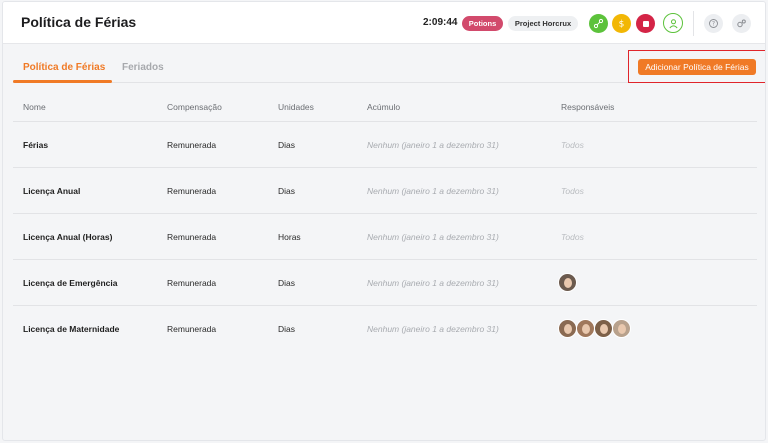  Describe the element at coordinates (673, 23) in the screenshot. I see `user-icon` at that location.